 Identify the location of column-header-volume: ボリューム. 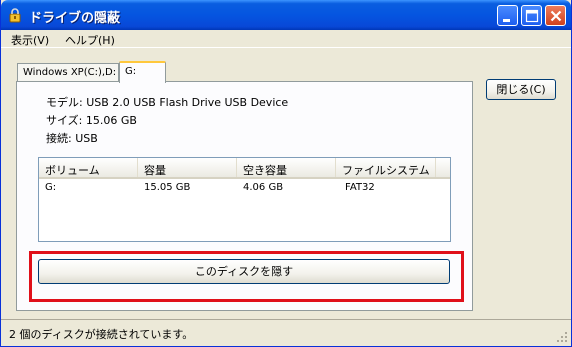
(88, 167).